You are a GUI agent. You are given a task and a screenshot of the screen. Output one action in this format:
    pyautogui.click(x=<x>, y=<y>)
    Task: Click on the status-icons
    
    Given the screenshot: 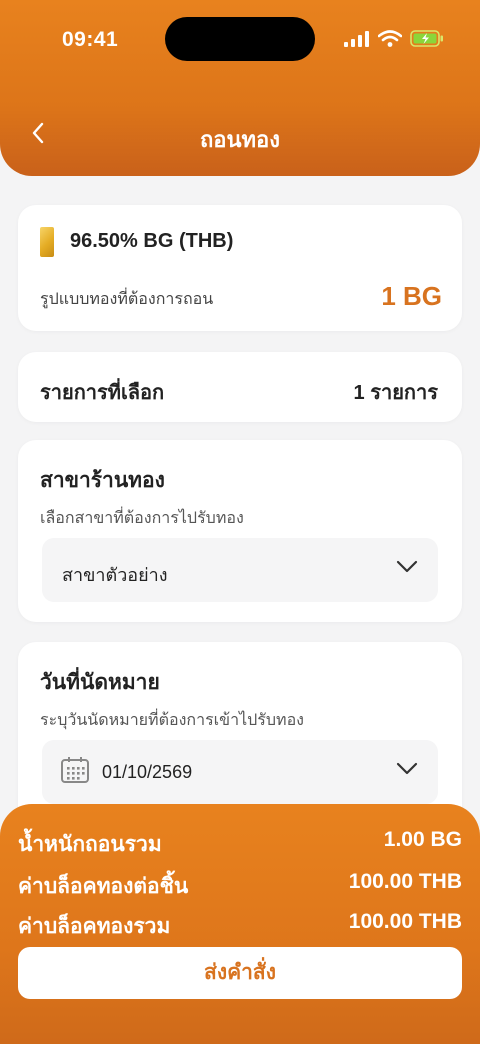 What is the action you would take?
    pyautogui.click(x=394, y=38)
    